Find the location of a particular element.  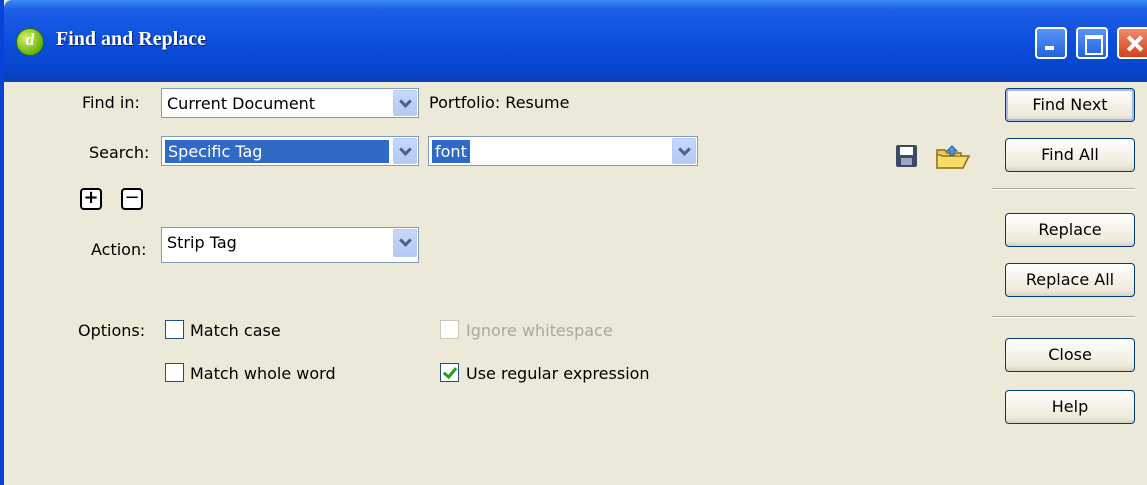

find-in-value: Current Document is located at coordinates (241, 103).